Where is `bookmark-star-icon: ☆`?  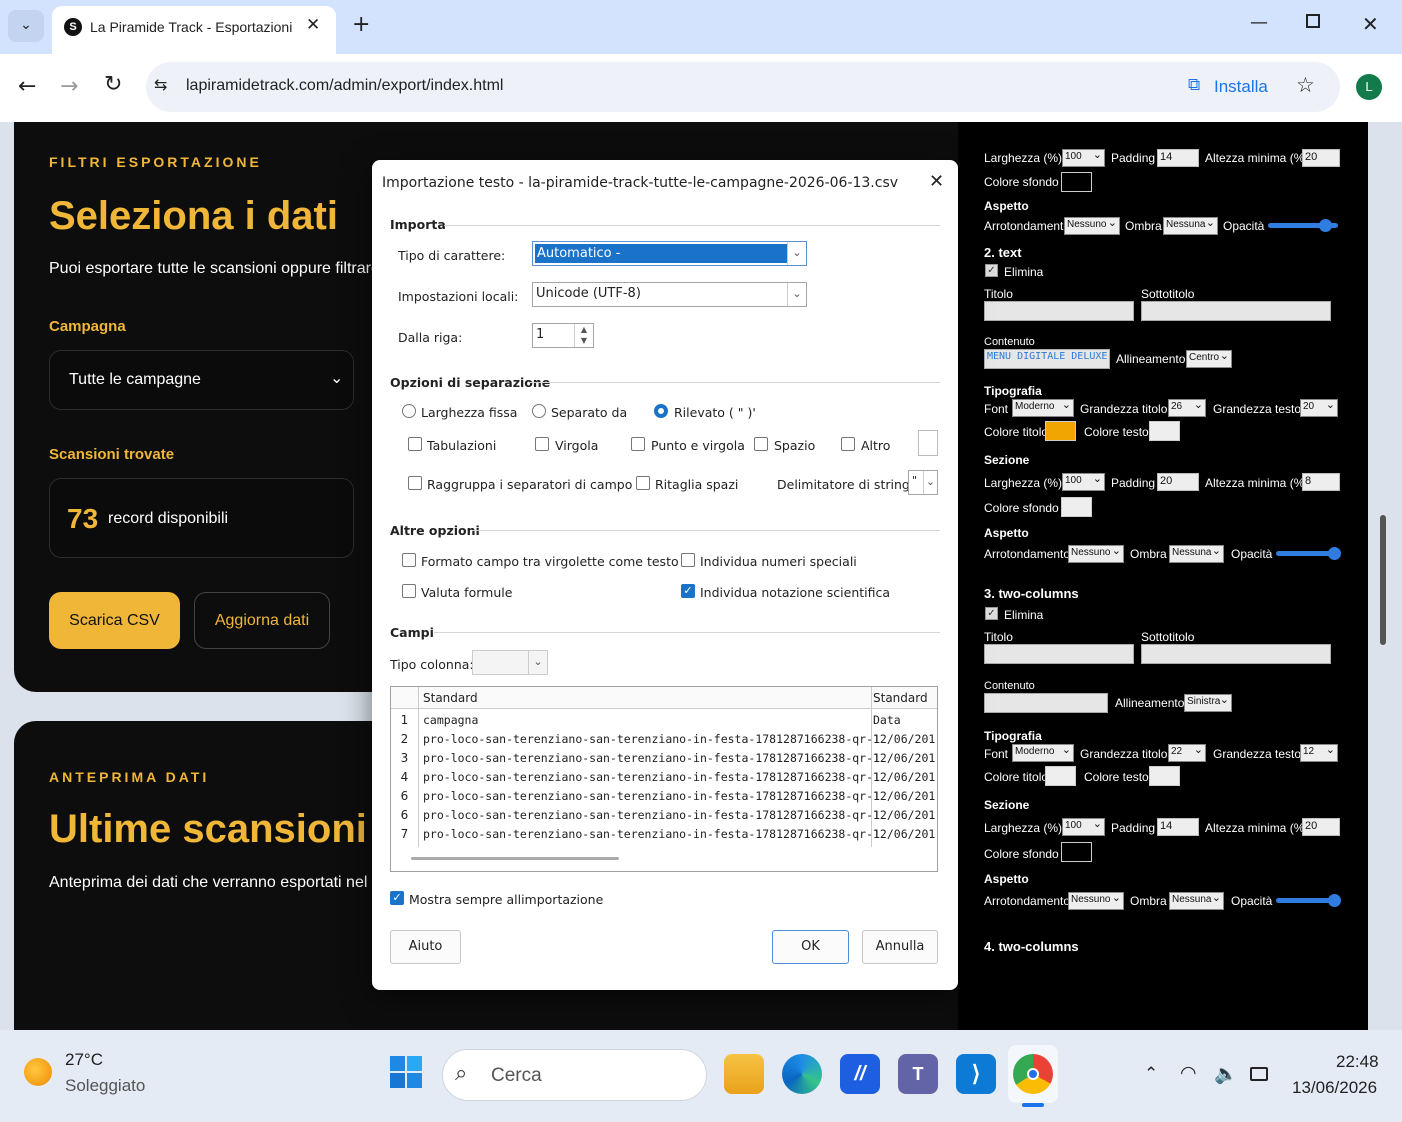
bookmark-star-icon: ☆ is located at coordinates (1305, 85).